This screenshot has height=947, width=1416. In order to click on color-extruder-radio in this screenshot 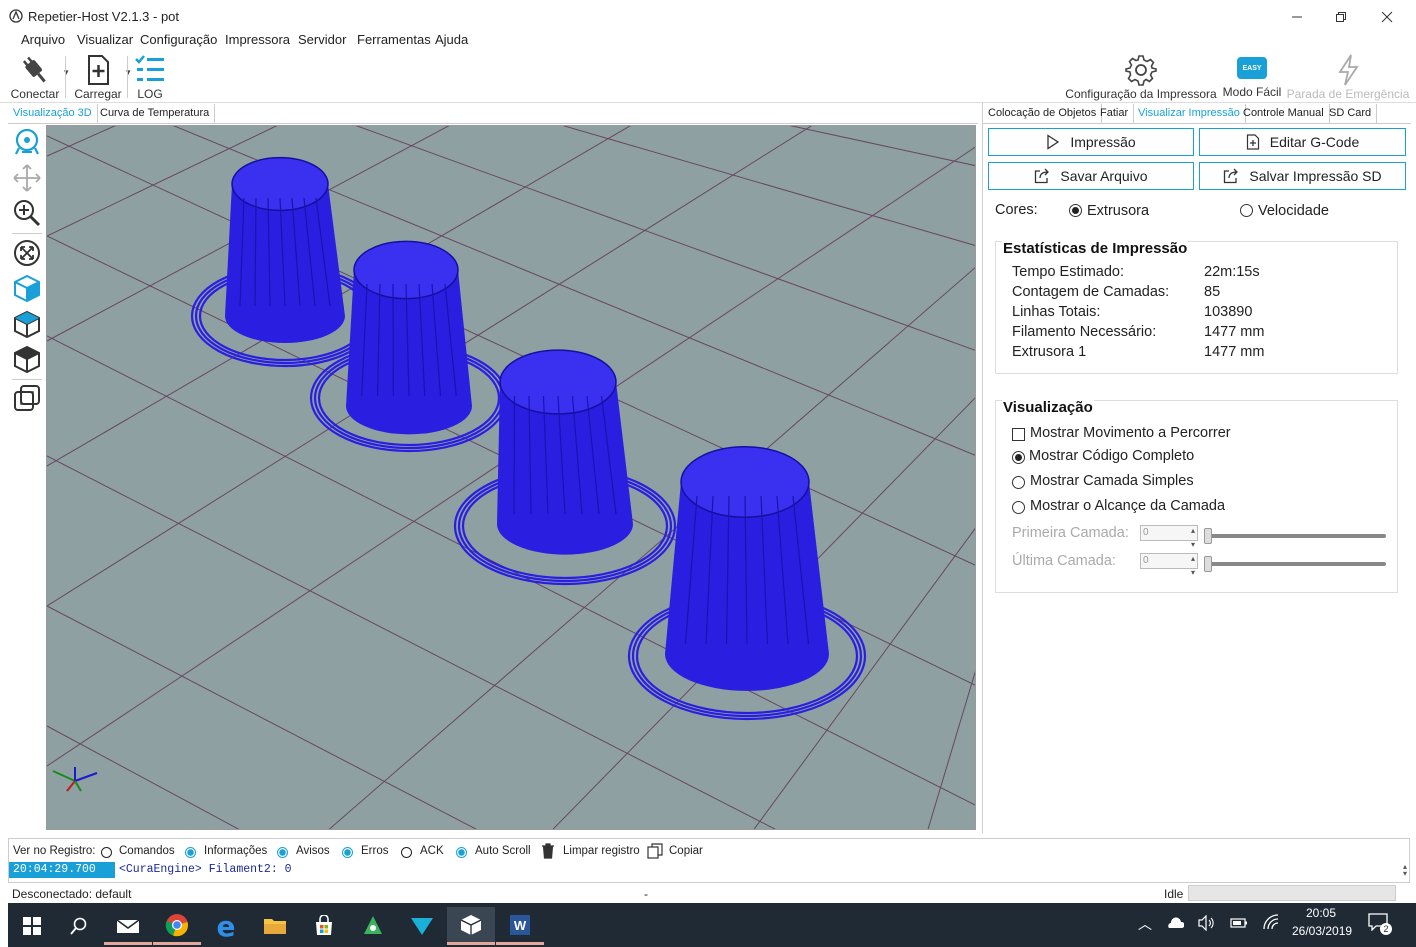, I will do `click(1075, 210)`.